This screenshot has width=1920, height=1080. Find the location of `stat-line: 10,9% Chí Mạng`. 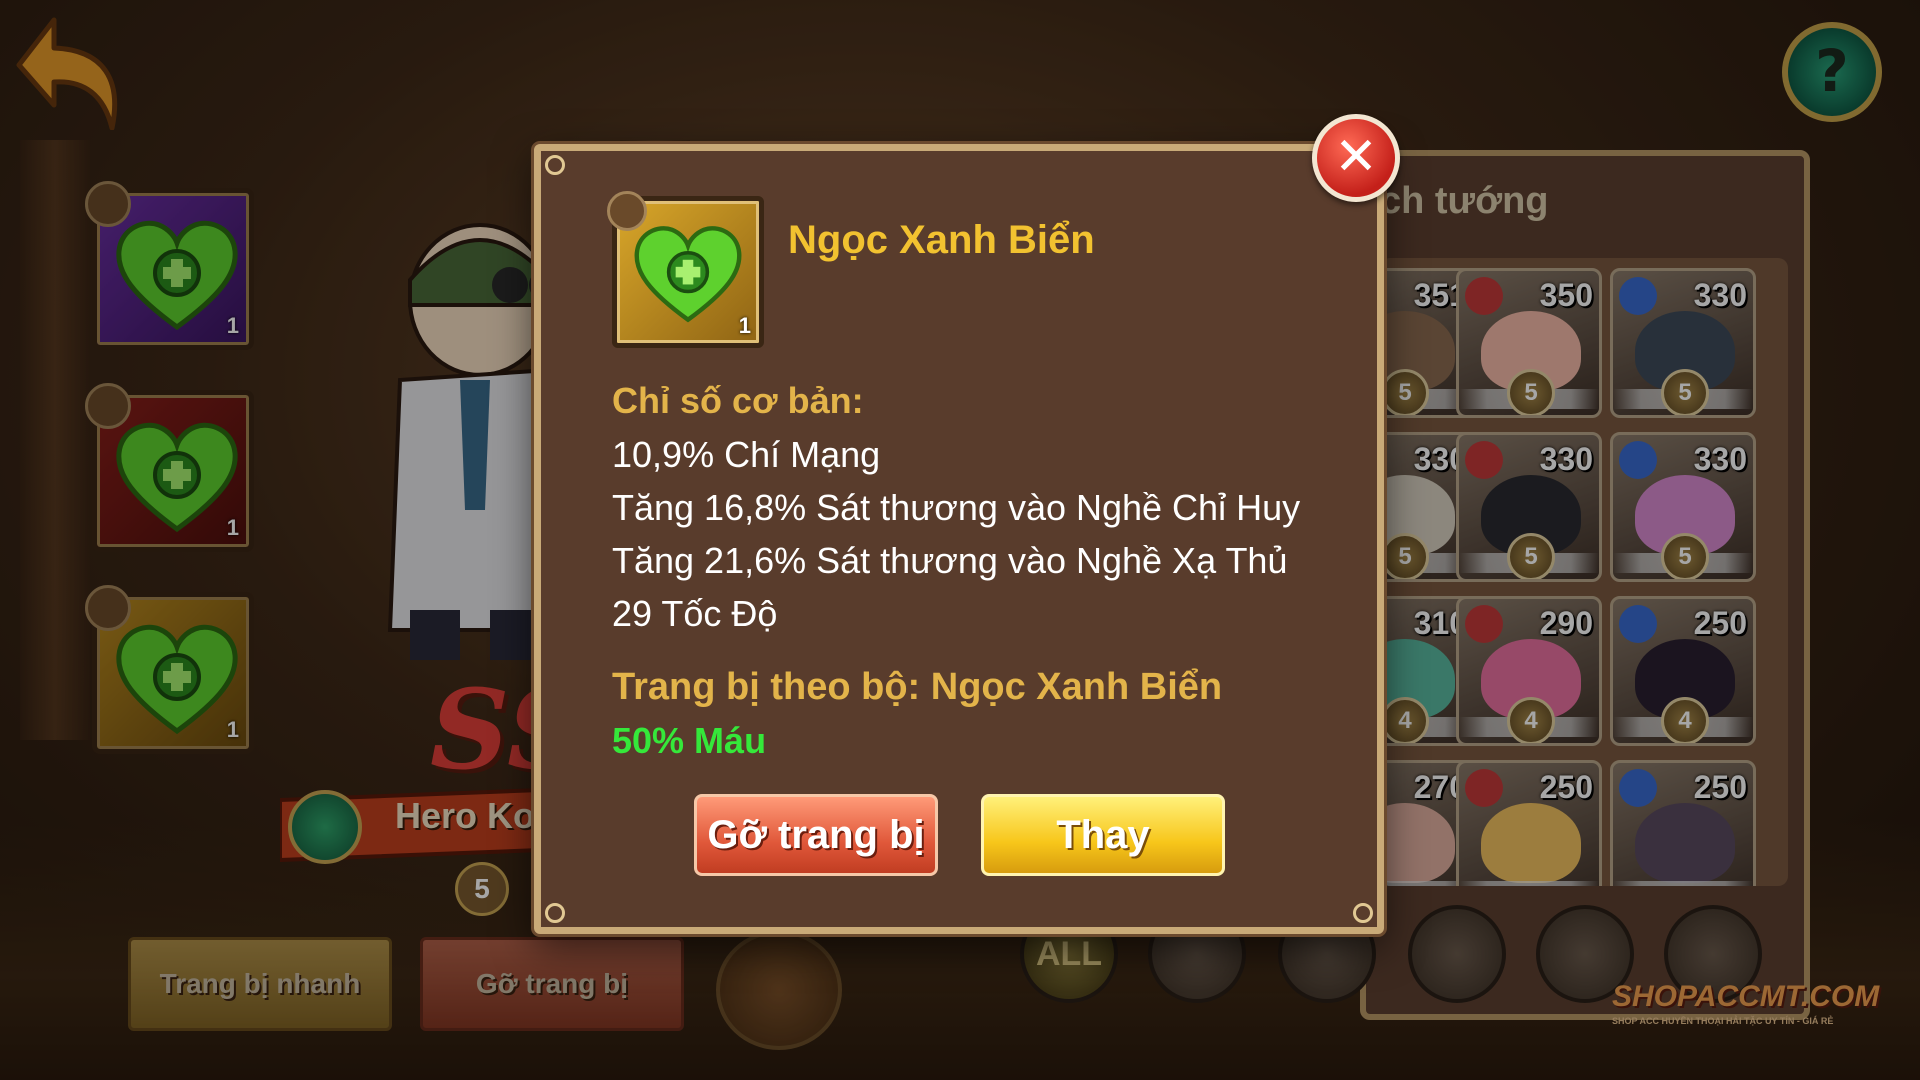

stat-line: 10,9% Chí Mạng is located at coordinates (746, 454).